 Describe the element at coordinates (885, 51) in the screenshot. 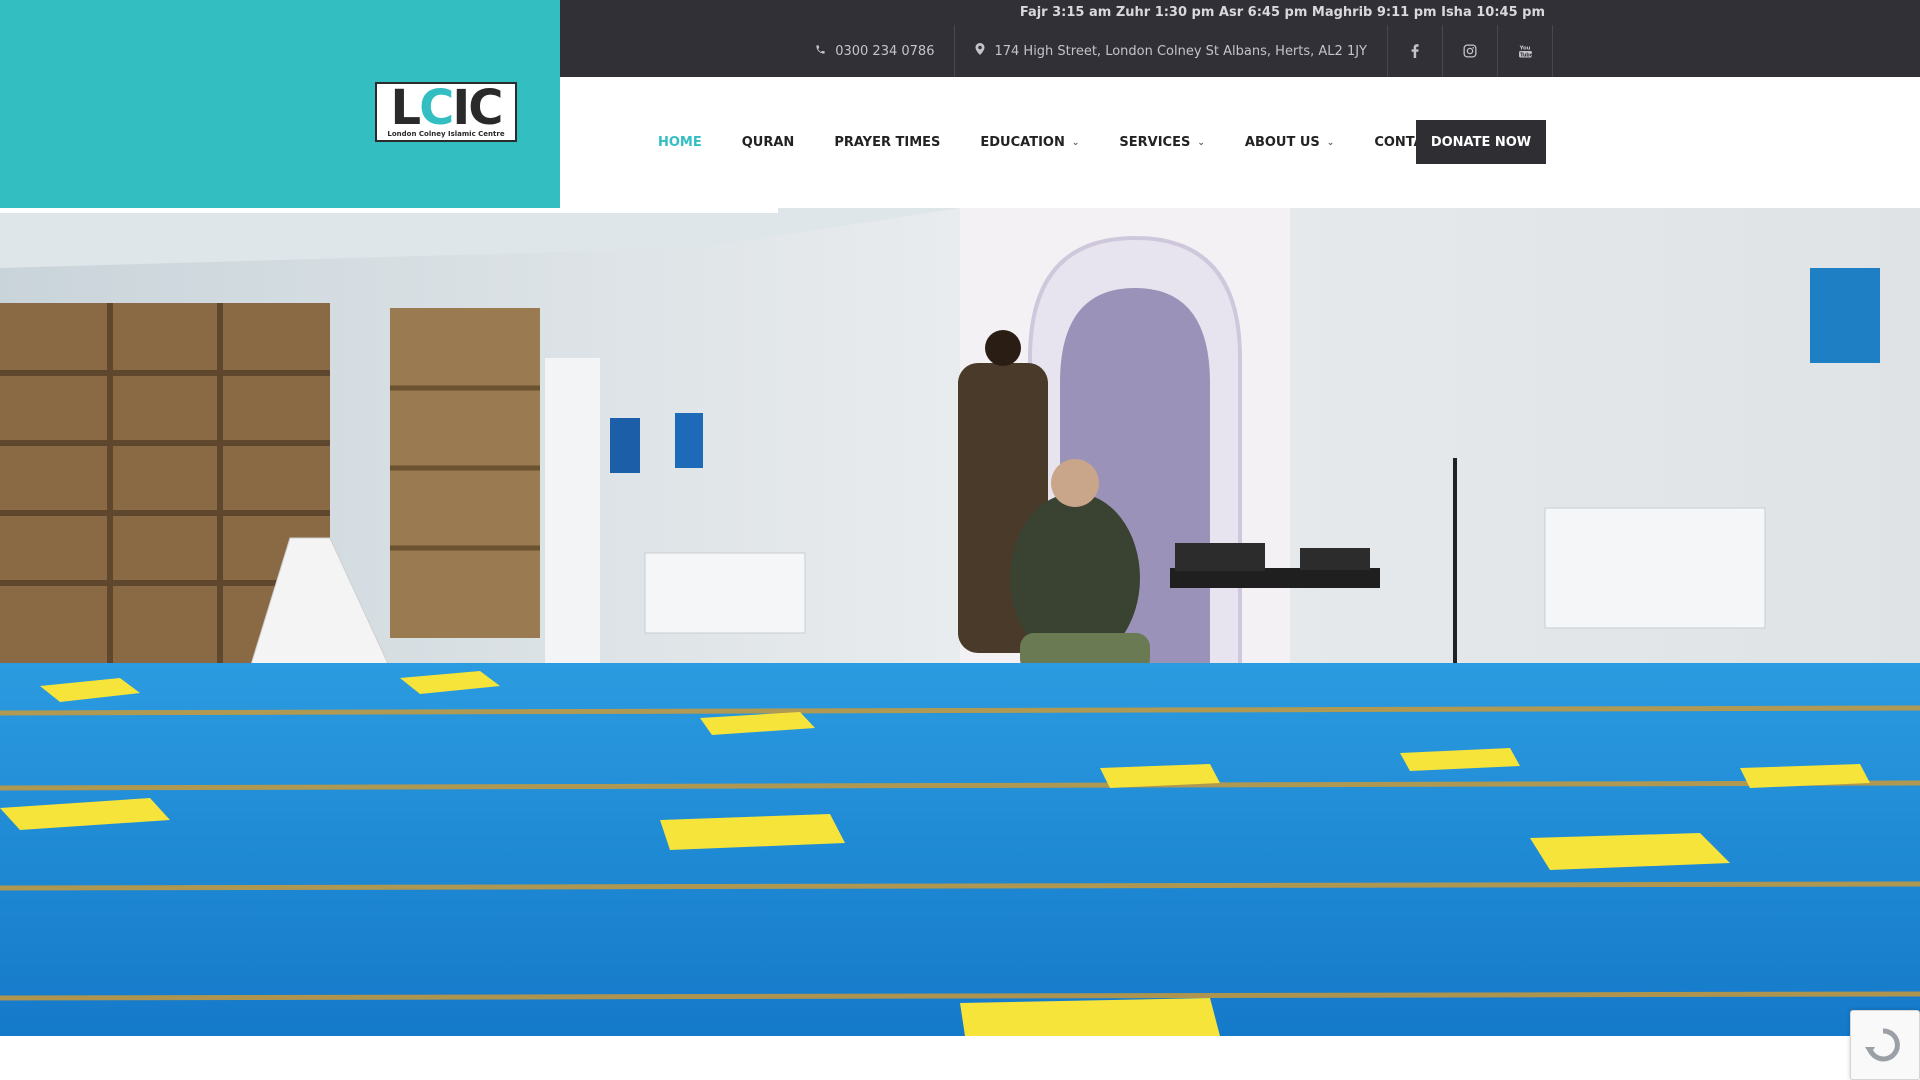

I see `phone-number: 0300 234 0786` at that location.